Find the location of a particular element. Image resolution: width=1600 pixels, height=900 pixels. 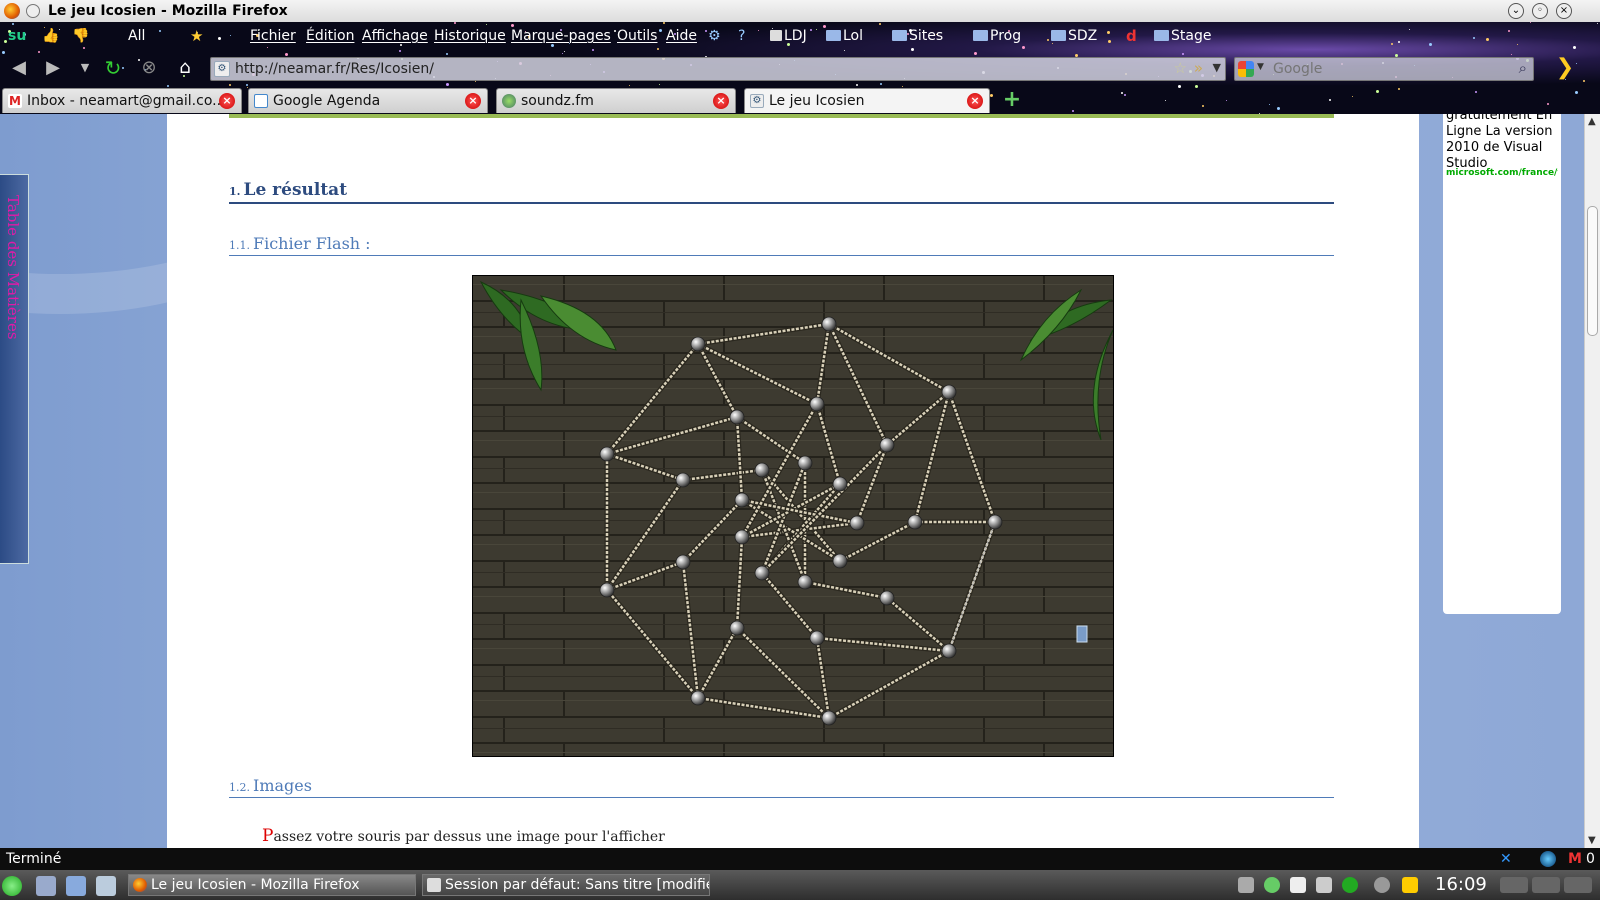

gear-icon: ⚙ is located at coordinates (716, 36).